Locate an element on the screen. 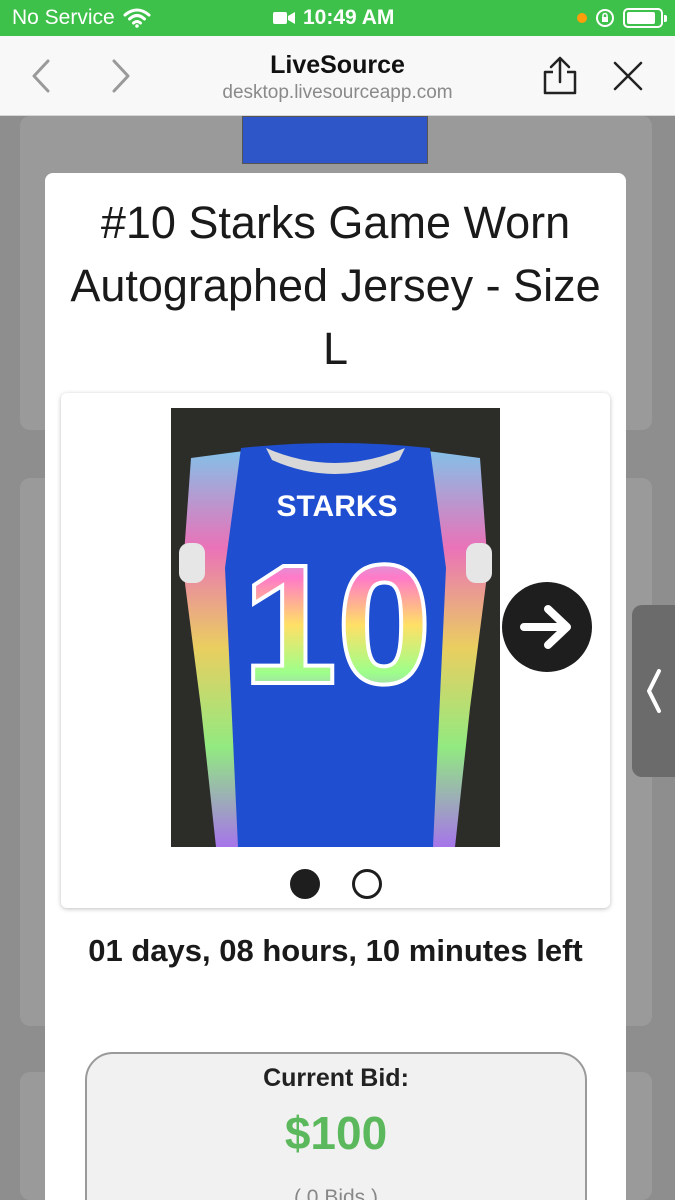 Image resolution: width=675 pixels, height=1200 pixels. wifi-icon is located at coordinates (137, 18).